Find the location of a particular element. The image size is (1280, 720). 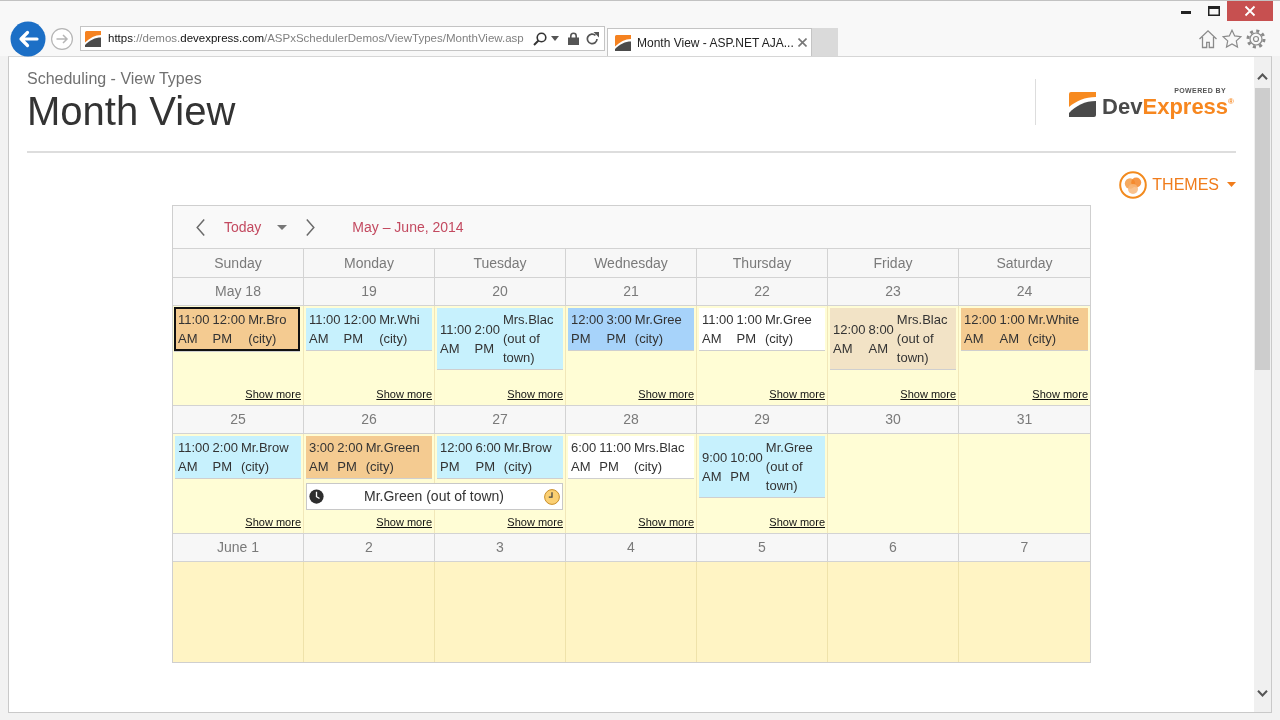

start-time: 9:00 AM is located at coordinates (715, 467).